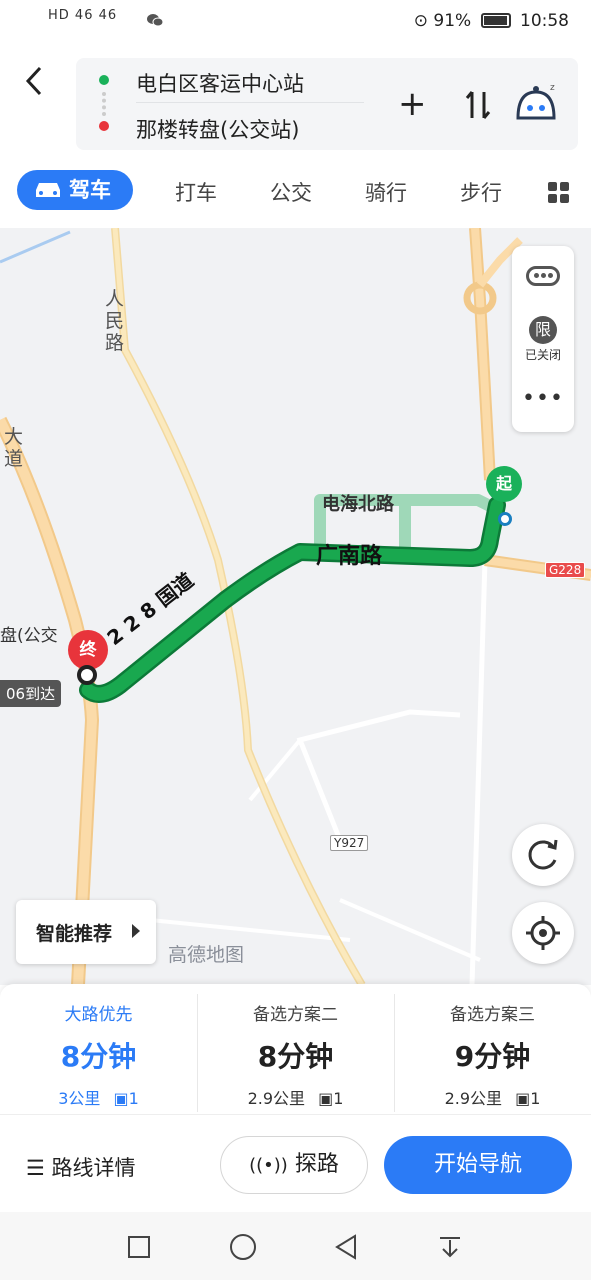 The height and width of the screenshot is (1280, 591). I want to click on play-arrow-icon, so click(136, 931).